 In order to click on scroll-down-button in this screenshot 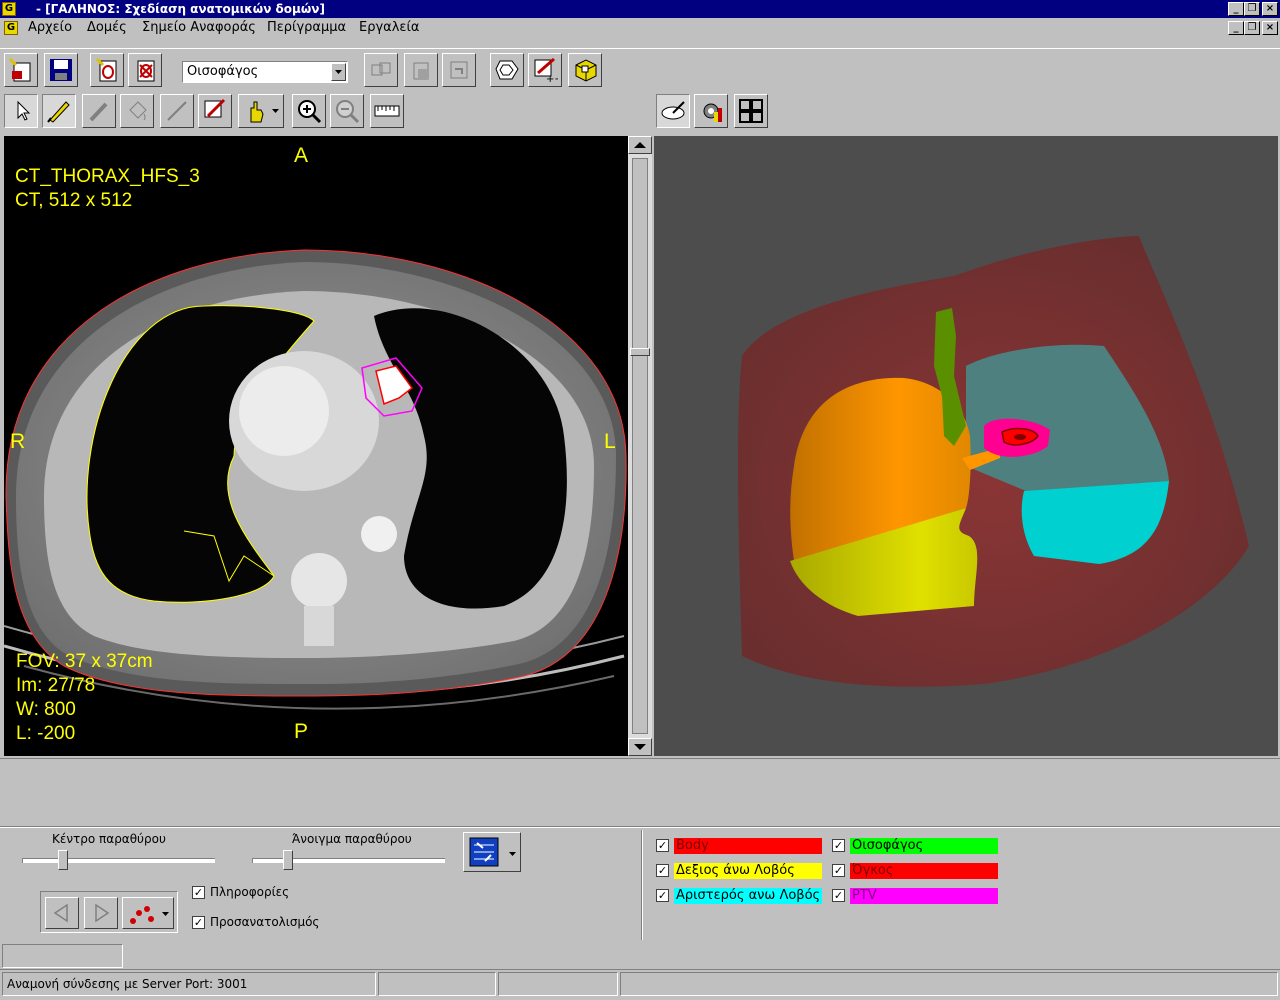, I will do `click(640, 747)`.